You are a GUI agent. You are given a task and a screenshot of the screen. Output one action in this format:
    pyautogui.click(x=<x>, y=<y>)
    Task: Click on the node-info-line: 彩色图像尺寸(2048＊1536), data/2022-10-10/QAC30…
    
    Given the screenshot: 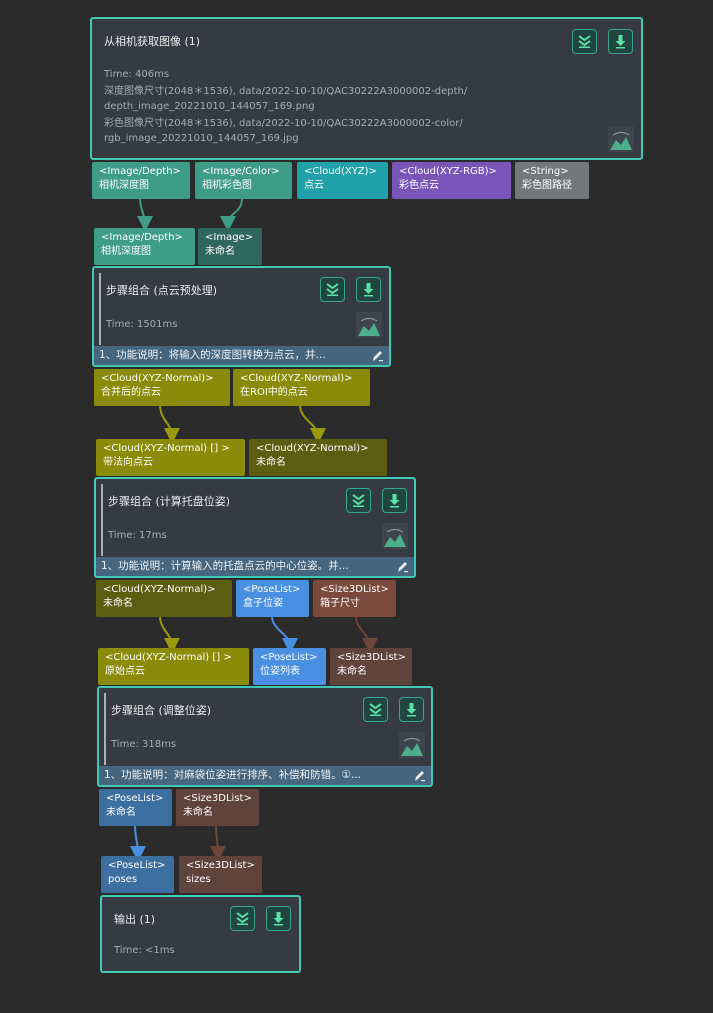 What is the action you would take?
    pyautogui.click(x=283, y=123)
    